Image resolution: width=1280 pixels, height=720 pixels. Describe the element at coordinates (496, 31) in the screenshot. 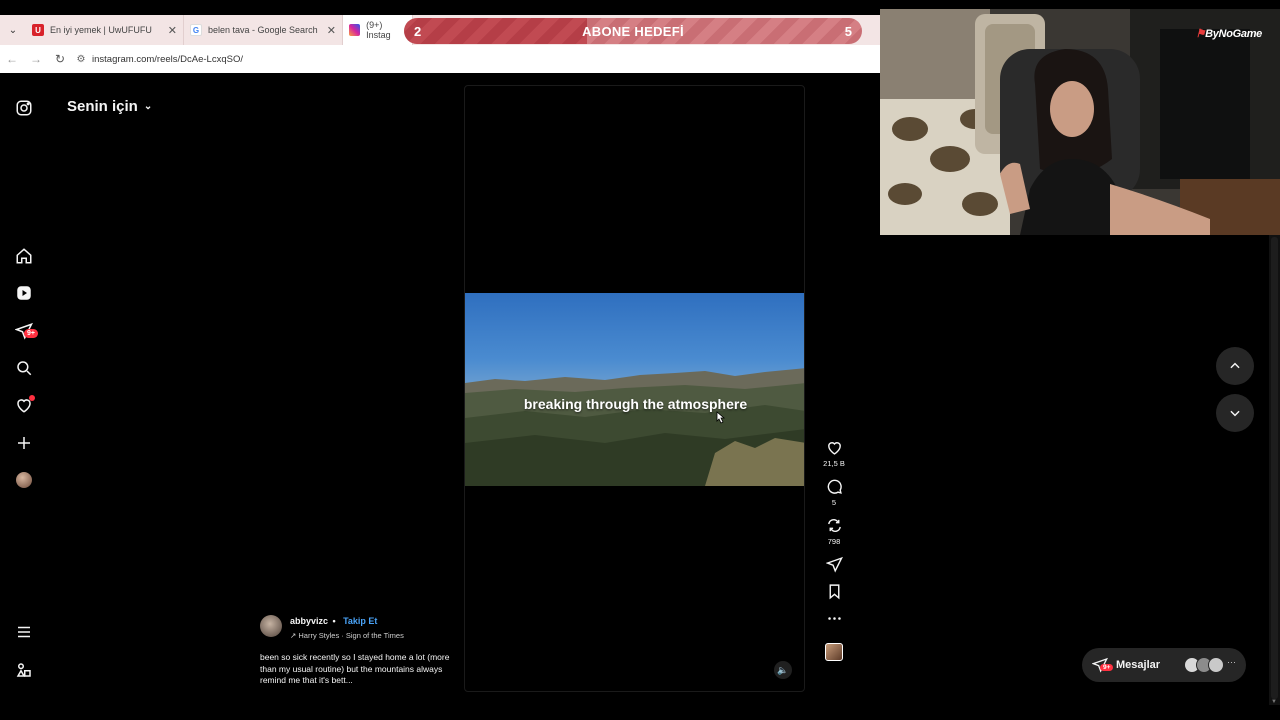

I see `goal-progress-fill` at that location.